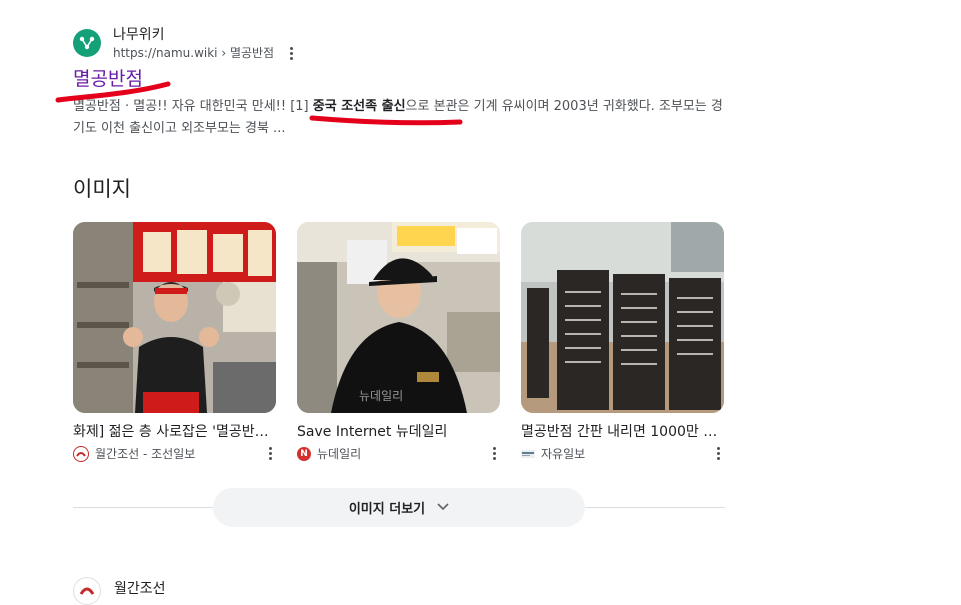 This screenshot has height=605, width=961. I want to click on more-images-button: 이미지 더보기, so click(399, 507).